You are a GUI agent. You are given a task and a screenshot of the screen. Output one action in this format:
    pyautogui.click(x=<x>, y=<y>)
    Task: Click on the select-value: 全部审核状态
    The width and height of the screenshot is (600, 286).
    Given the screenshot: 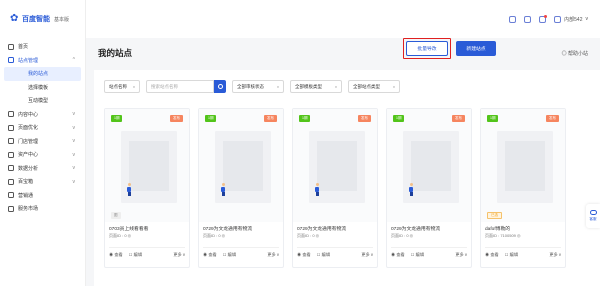 What is the action you would take?
    pyautogui.click(x=250, y=86)
    